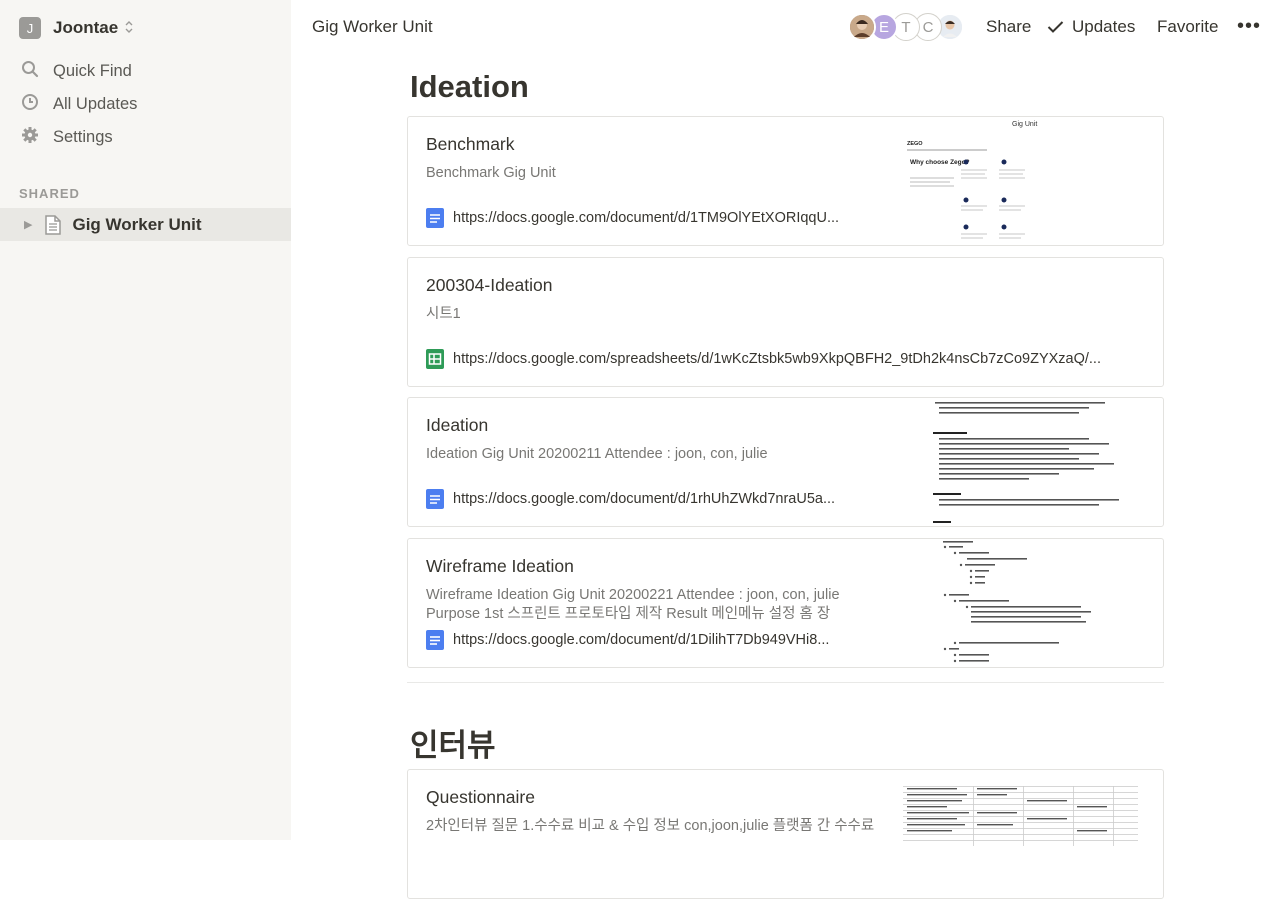 Image resolution: width=1280 pixels, height=899 pixels. Describe the element at coordinates (785, 682) in the screenshot. I see `section-divider` at that location.